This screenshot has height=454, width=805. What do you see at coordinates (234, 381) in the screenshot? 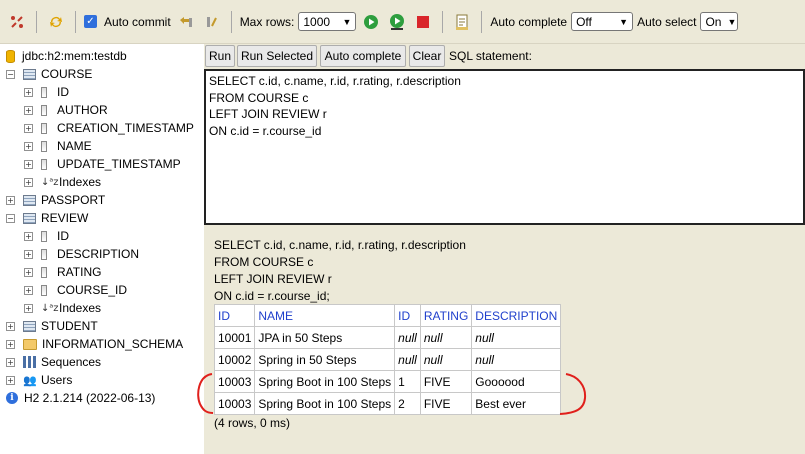
I see `table-cell: 10003` at bounding box center [234, 381].